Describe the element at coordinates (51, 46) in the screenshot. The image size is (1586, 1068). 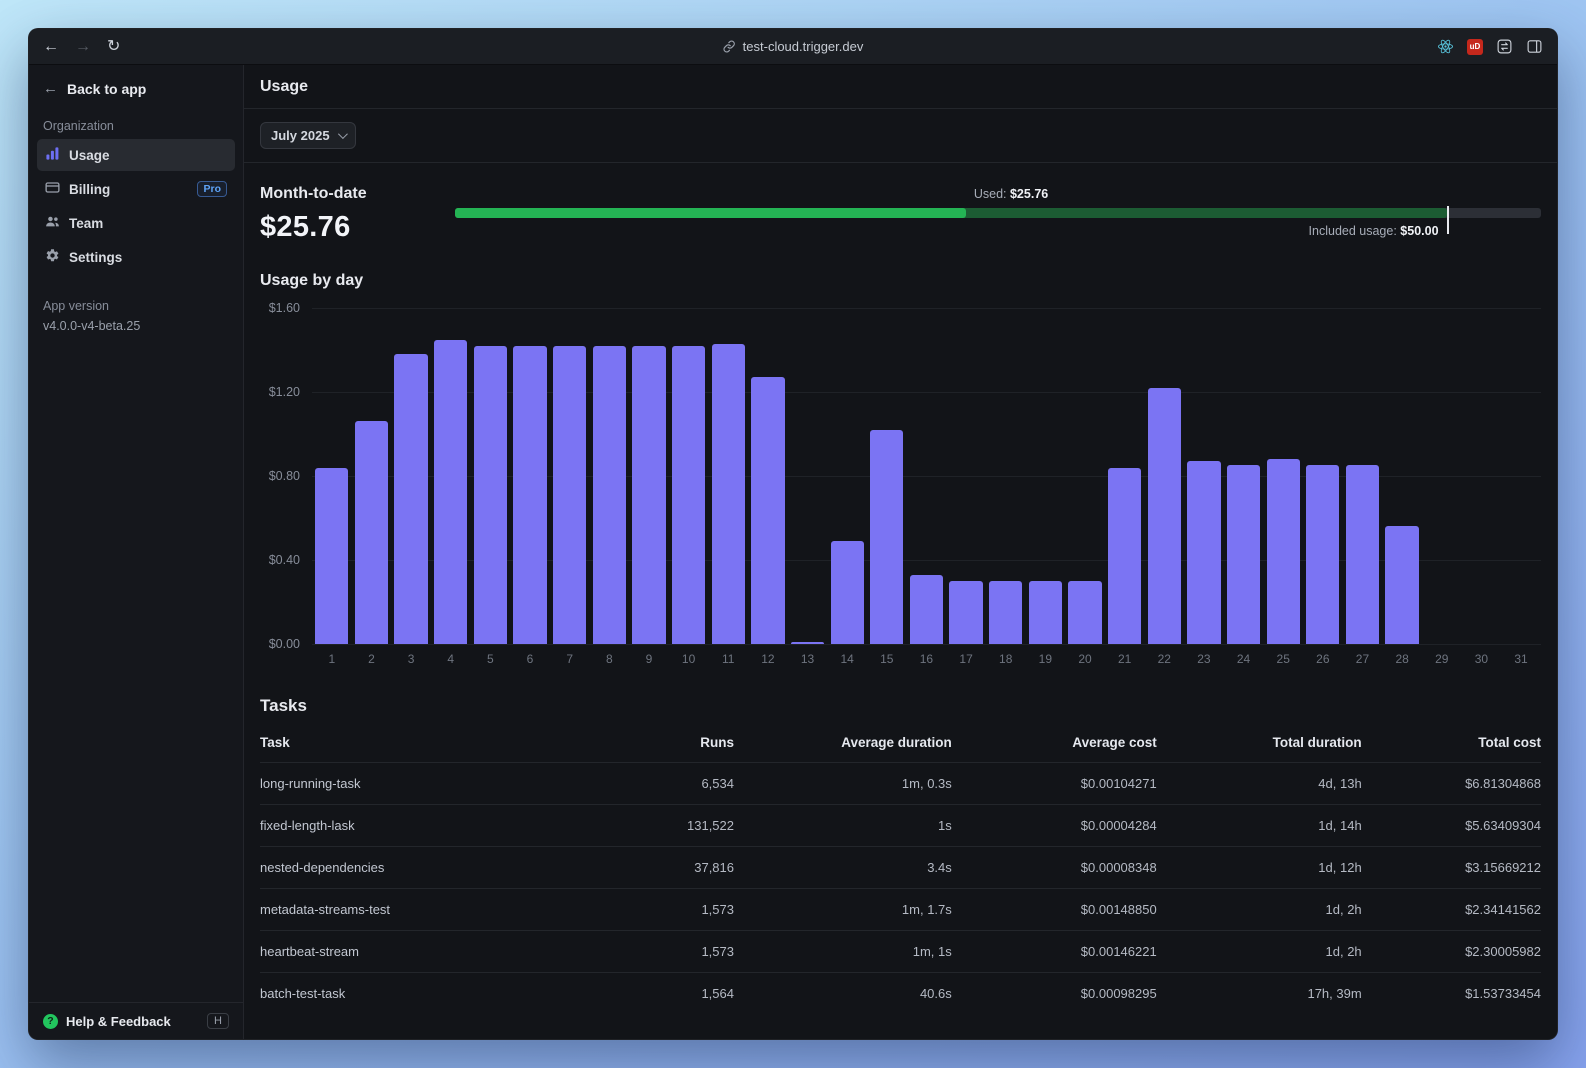
I see `back-icon: ←` at that location.